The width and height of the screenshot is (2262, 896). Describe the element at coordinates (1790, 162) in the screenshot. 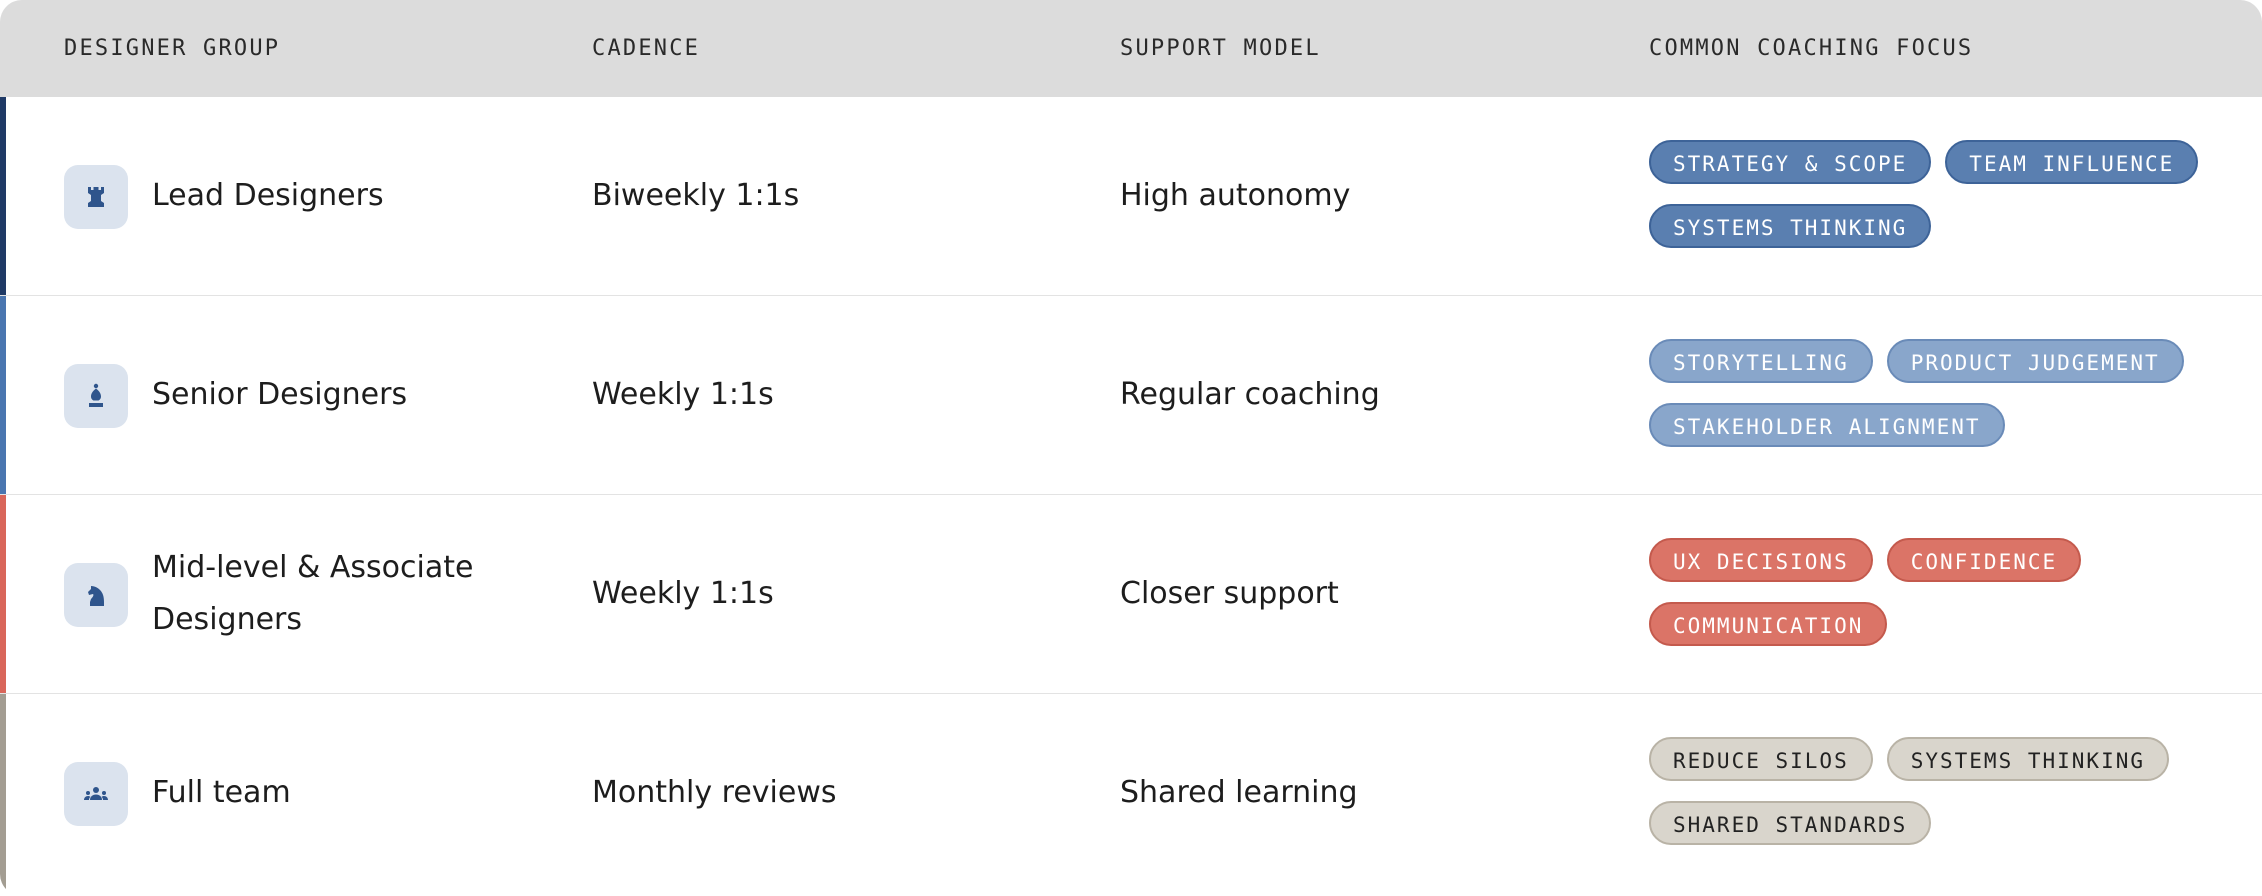

I see `focus-tag: STRATEGY & SCOPE` at that location.